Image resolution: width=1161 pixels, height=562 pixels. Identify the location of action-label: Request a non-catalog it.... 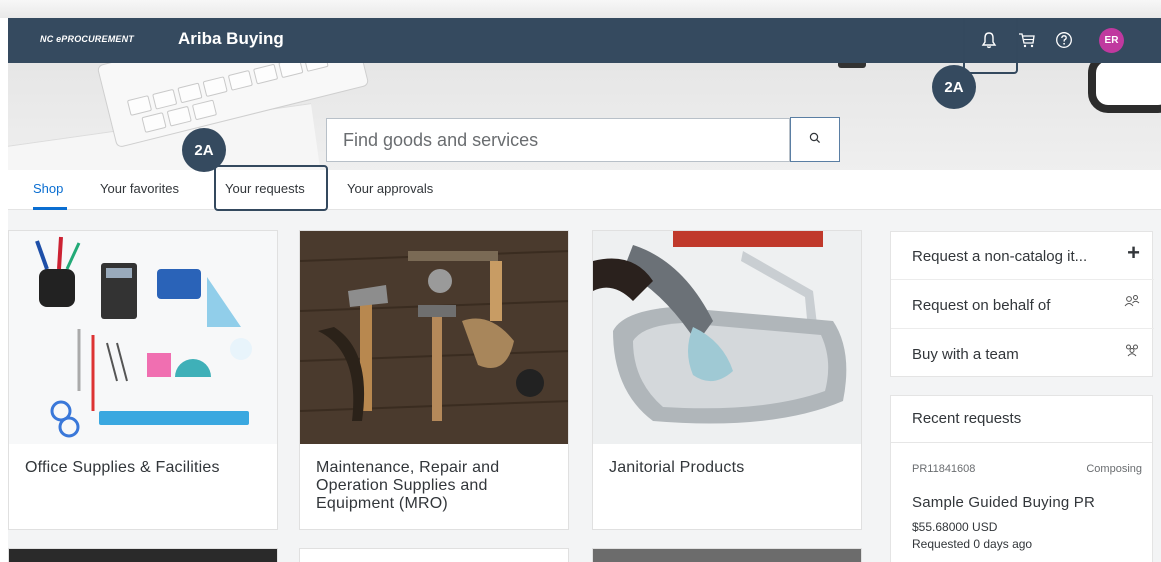
(1000, 256).